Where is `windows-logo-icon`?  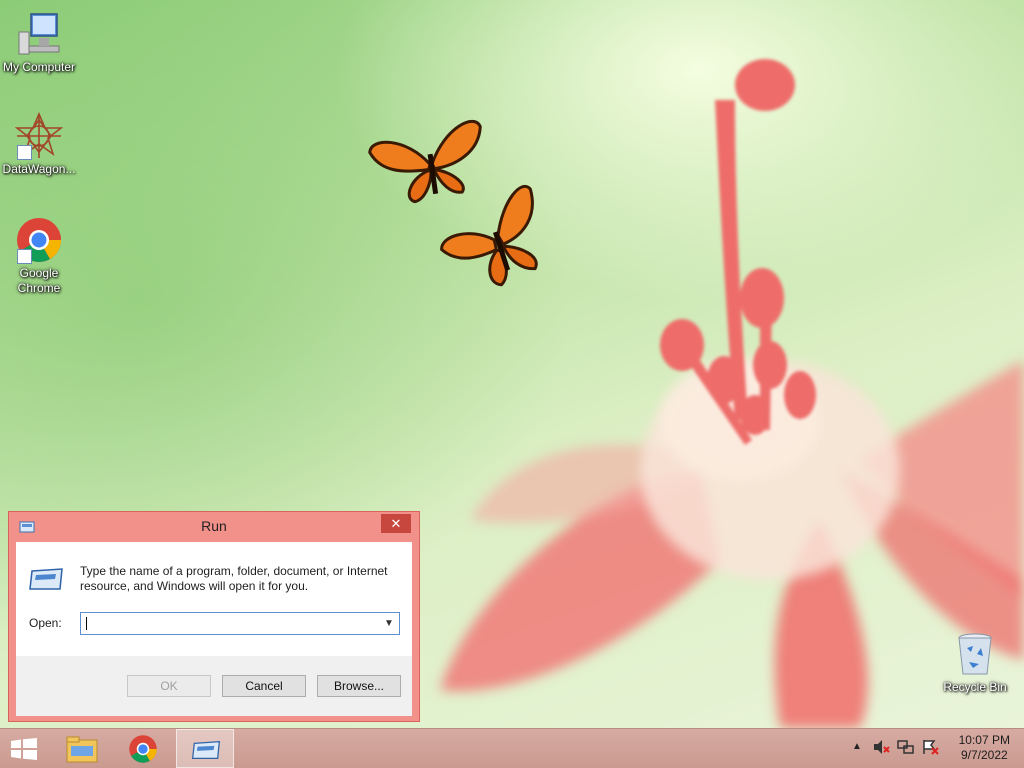 windows-logo-icon is located at coordinates (24, 749).